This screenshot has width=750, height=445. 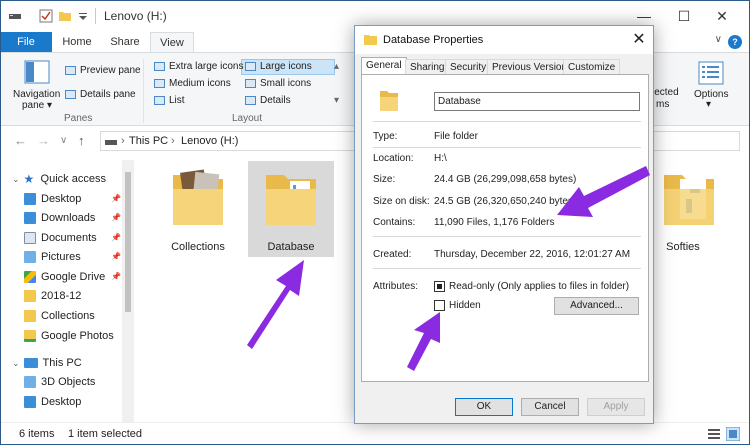 I want to click on options-label: Options, so click(x=711, y=94).